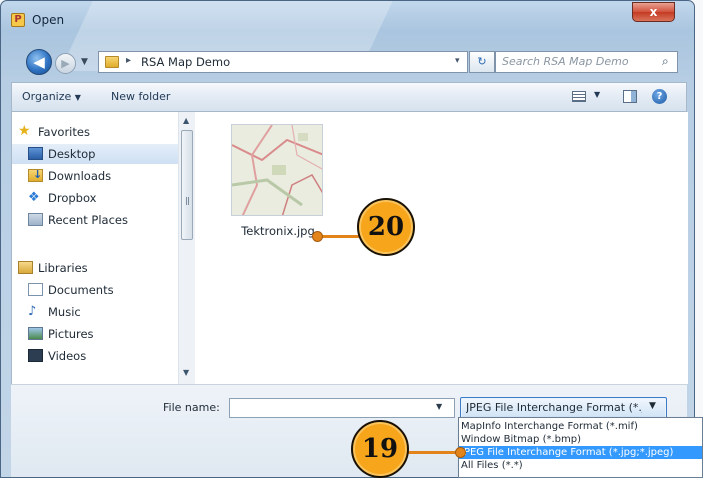 The width and height of the screenshot is (703, 478). I want to click on scroll-up-icon: ▲, so click(186, 120).